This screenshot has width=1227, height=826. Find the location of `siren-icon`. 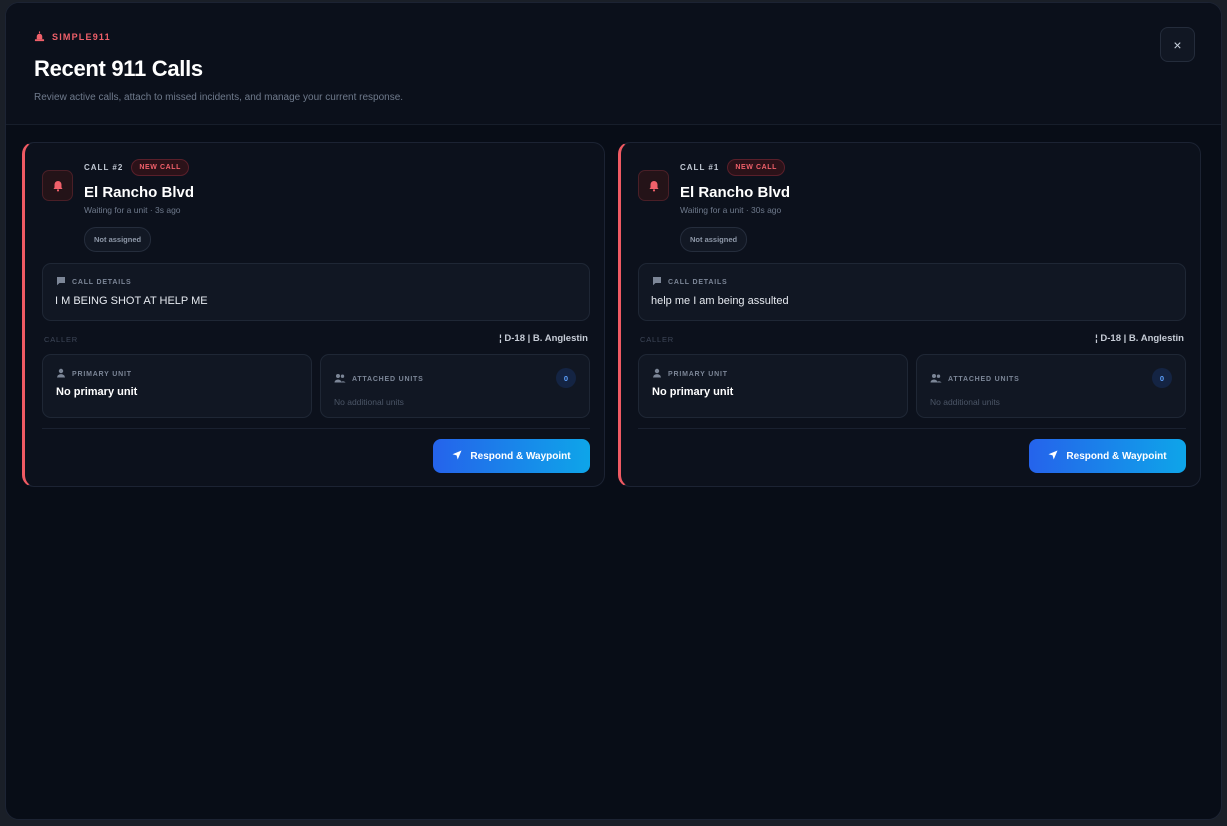

siren-icon is located at coordinates (39, 36).